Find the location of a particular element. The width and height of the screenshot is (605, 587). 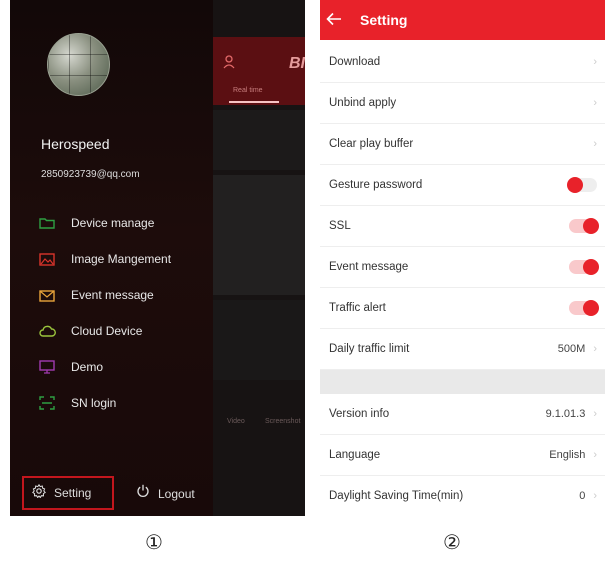

menu-item-demo: Demo is located at coordinates (128, 367).